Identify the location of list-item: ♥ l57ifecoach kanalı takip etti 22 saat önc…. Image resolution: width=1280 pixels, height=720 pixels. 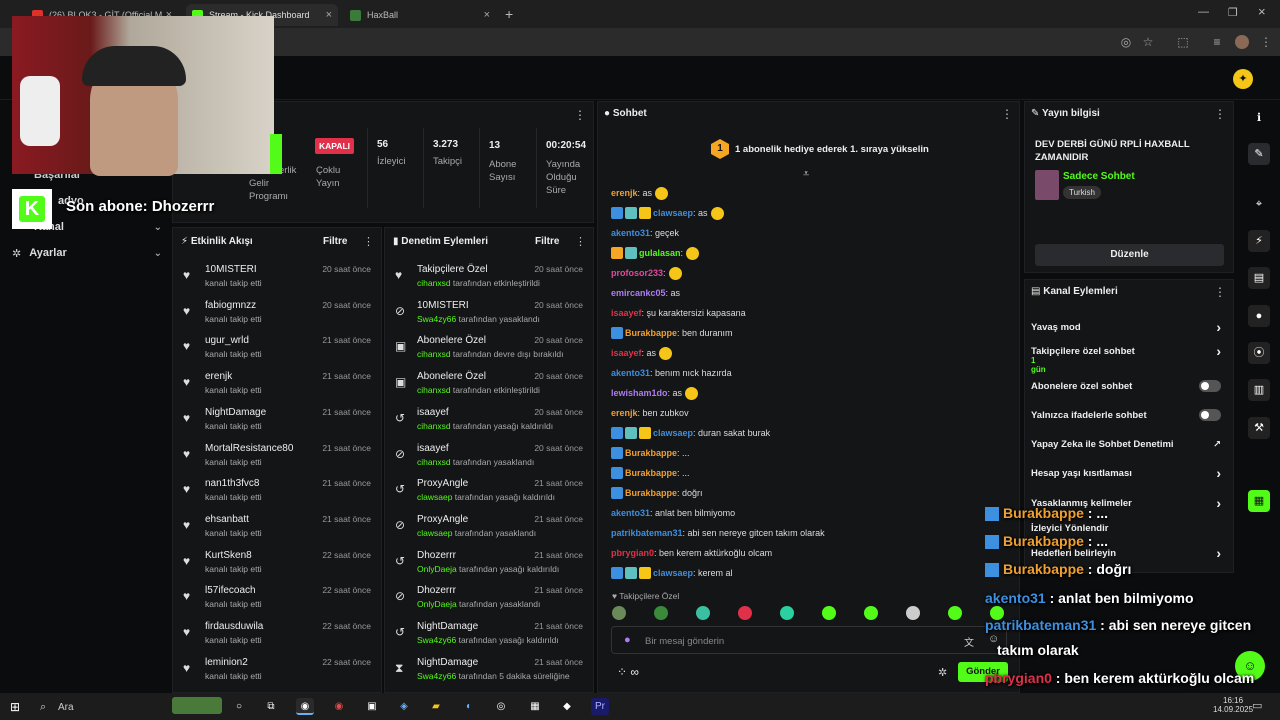
(277, 599).